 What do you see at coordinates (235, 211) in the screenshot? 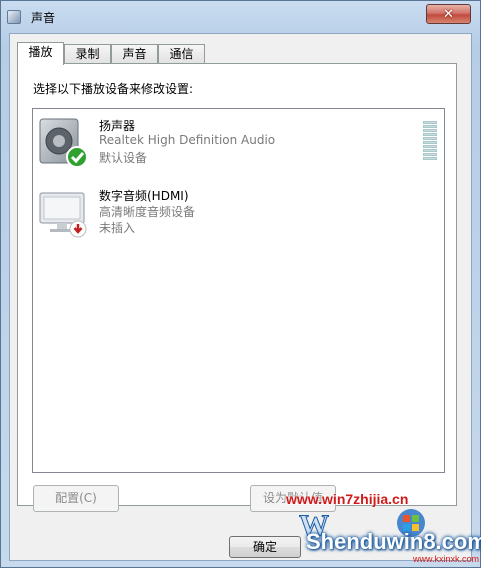
I see `device-item-hdmi: 数字音频(HDMI) 高清晰度音频设备 未插入` at bounding box center [235, 211].